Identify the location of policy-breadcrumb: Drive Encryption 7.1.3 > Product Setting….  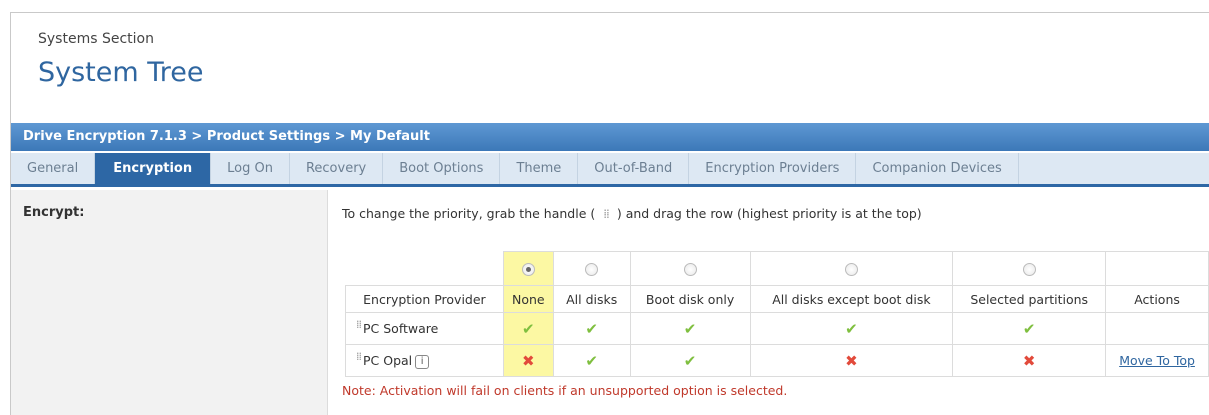
(610, 137).